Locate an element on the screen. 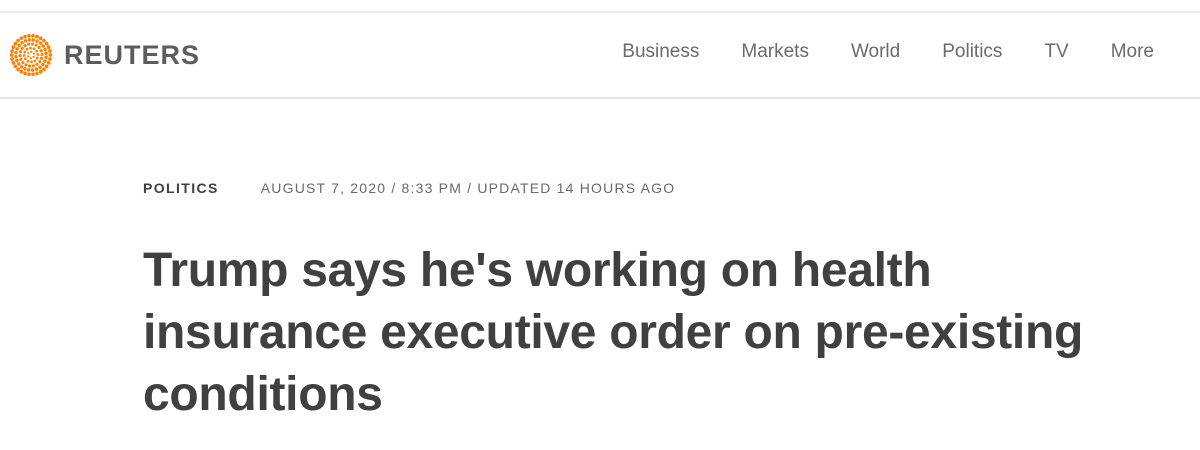 This screenshot has height=450, width=1200. reuters-logo: REUTERS is located at coordinates (104, 55).